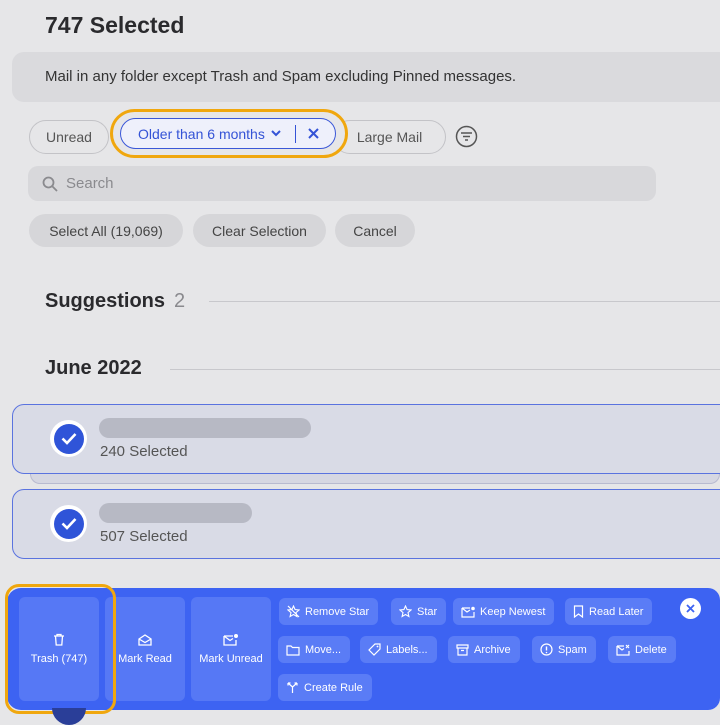 This screenshot has height=725, width=720. Describe the element at coordinates (231, 659) in the screenshot. I see `mark-unread-label: Mark Unread` at that location.